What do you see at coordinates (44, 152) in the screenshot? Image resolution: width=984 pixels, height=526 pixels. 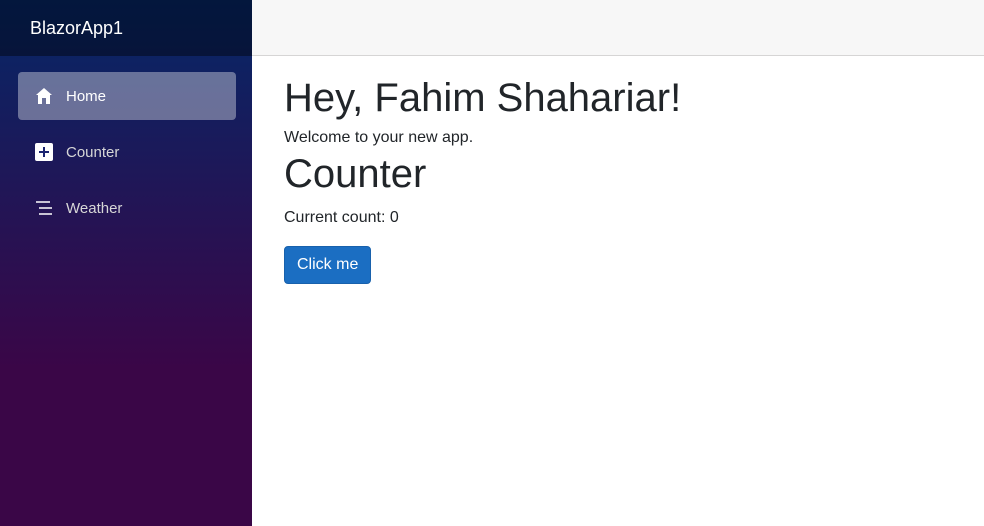 I see `plus-square-icon` at bounding box center [44, 152].